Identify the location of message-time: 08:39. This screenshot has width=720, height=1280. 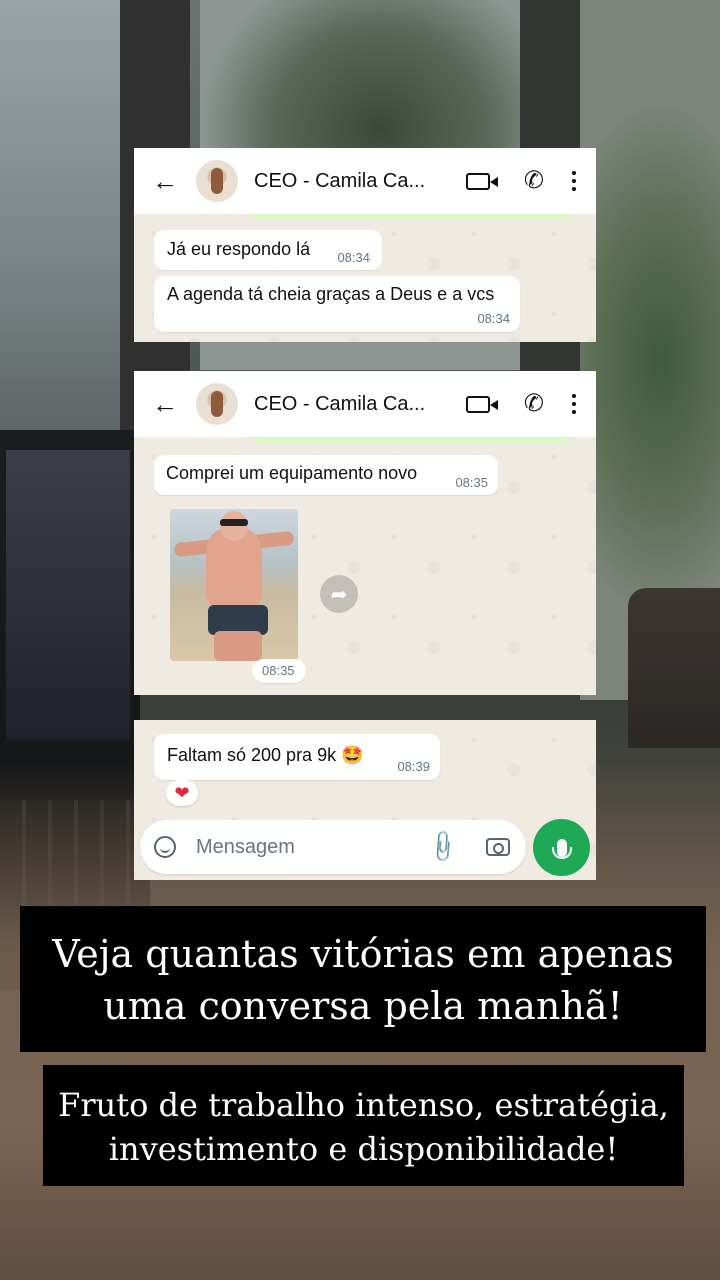
(413, 766).